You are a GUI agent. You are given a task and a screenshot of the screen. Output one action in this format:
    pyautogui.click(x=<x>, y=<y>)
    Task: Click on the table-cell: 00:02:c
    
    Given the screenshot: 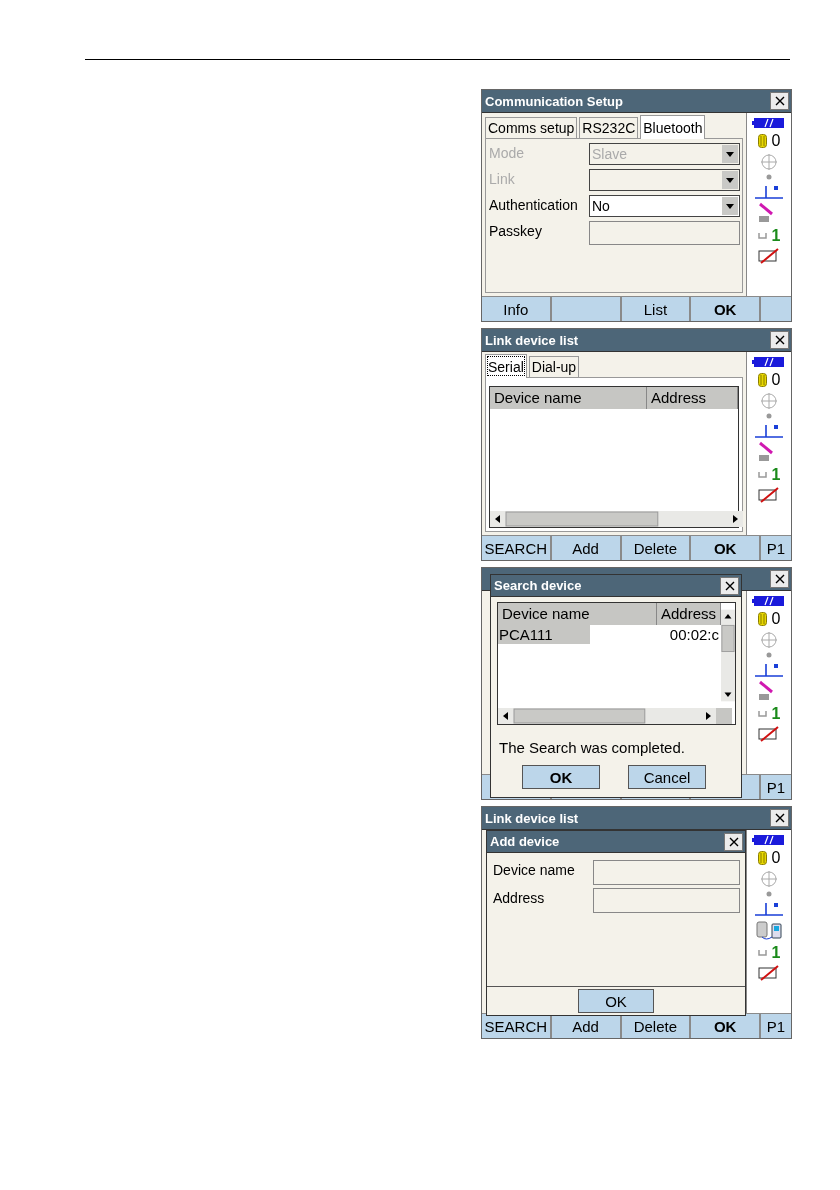 What is the action you would take?
    pyautogui.click(x=686, y=634)
    